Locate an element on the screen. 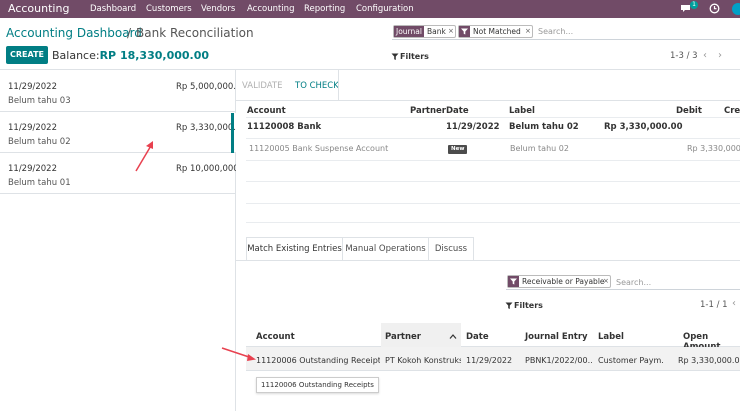 This screenshot has width=740, height=411. match-date: 11/29/2022 is located at coordinates (489, 360).